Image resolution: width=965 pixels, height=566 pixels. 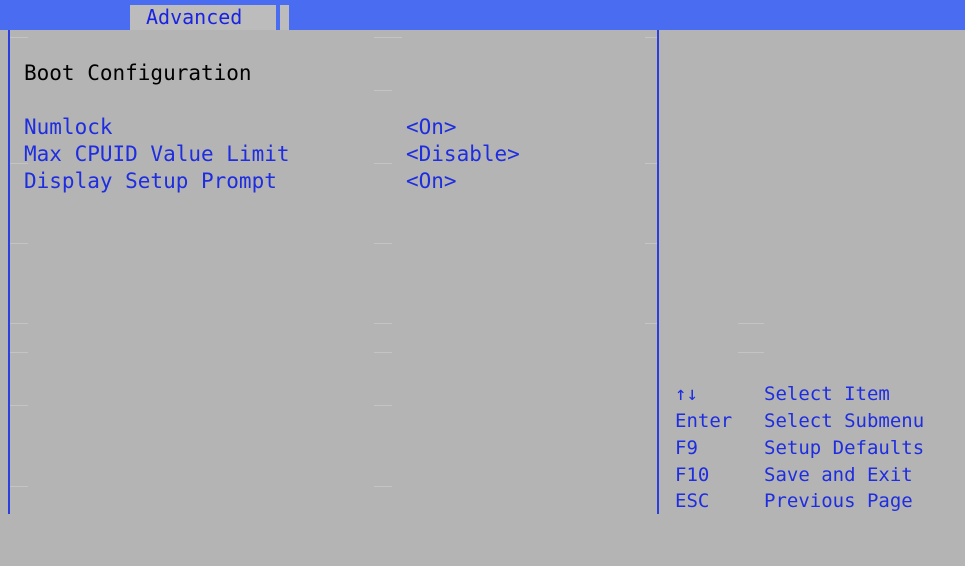 I want to click on help-action: Select Item, so click(x=827, y=394).